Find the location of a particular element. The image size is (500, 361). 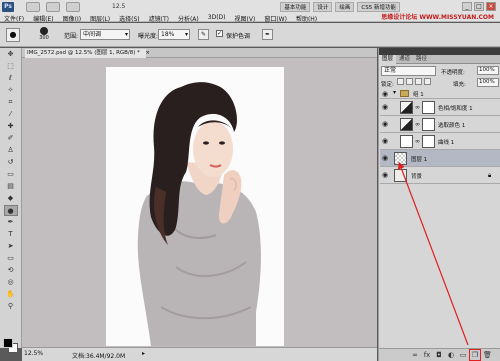

menu-help: 帮助(H) is located at coordinates (306, 18).